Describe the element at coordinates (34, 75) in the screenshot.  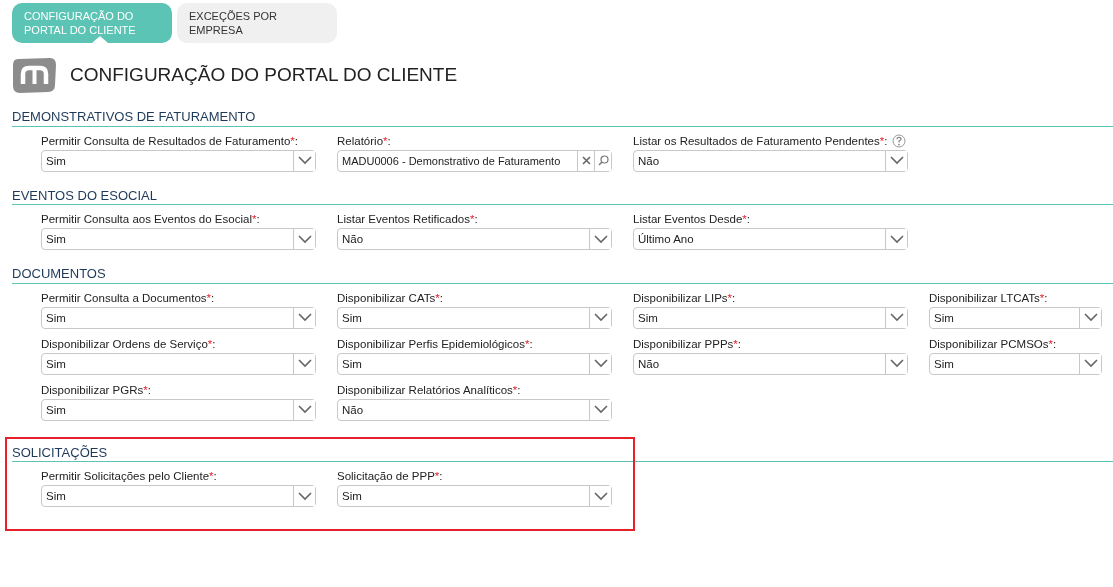
I see `logo-icon` at that location.